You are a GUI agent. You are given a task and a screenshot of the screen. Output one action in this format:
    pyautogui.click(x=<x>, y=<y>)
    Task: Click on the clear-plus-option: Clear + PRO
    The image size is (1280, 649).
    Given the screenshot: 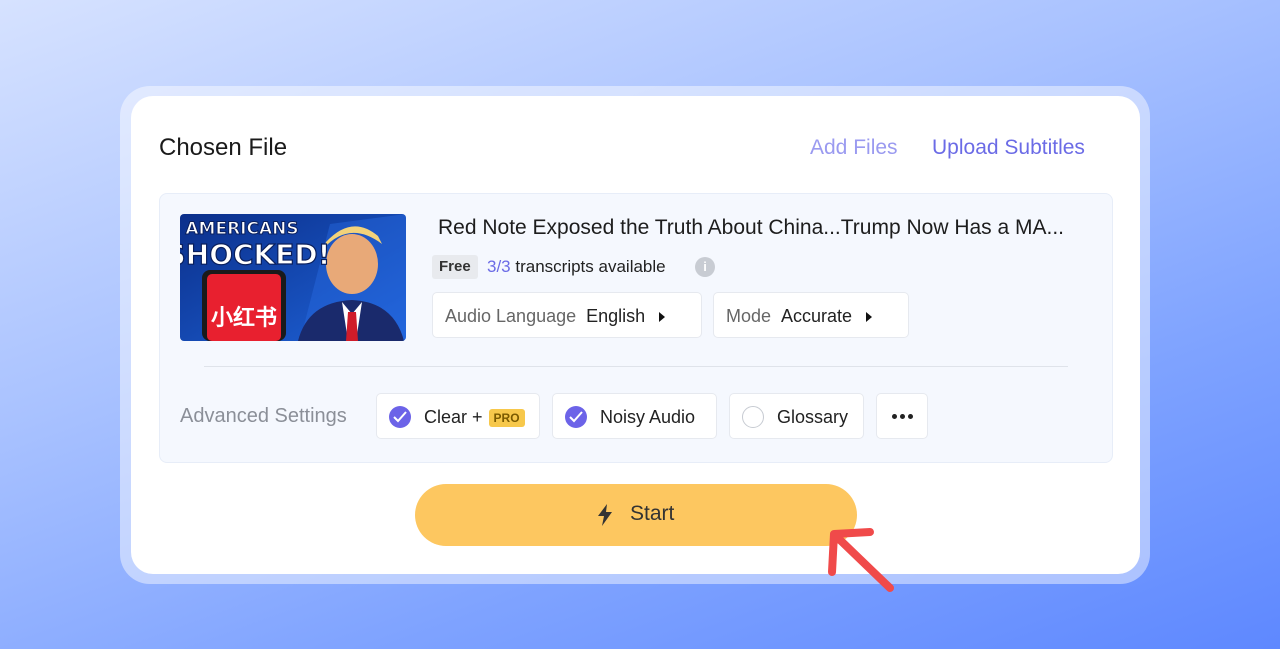 What is the action you would take?
    pyautogui.click(x=458, y=416)
    